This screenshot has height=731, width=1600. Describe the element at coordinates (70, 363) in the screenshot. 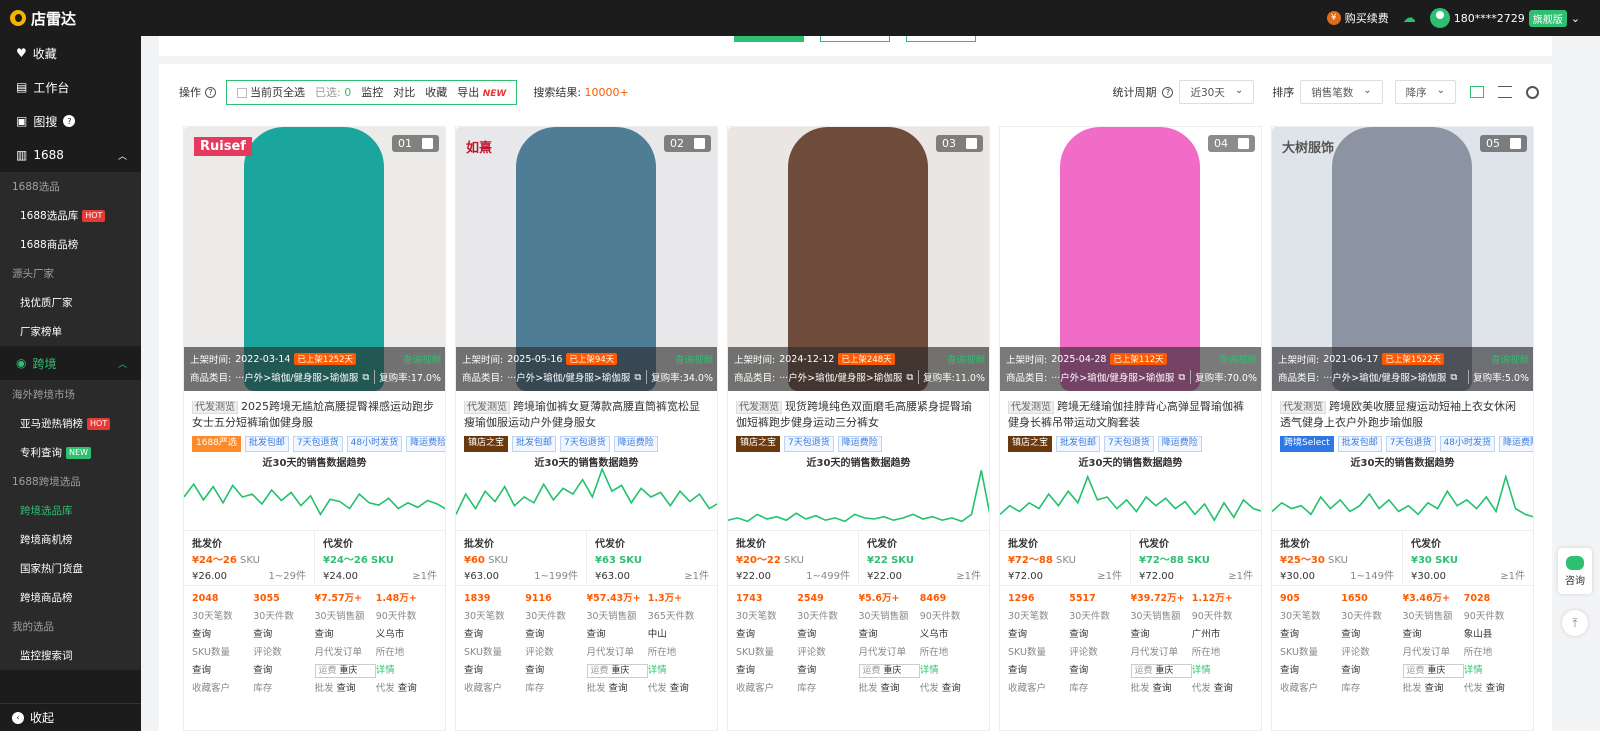

I see `sidebar-group-cross-border: ◉ 跨境 ︿` at that location.